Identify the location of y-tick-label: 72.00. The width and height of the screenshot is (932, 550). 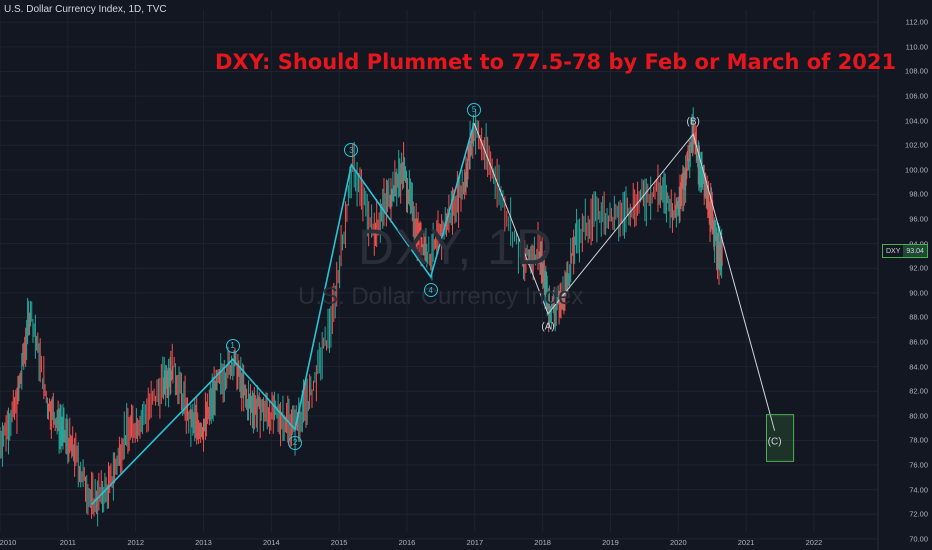
(918, 514).